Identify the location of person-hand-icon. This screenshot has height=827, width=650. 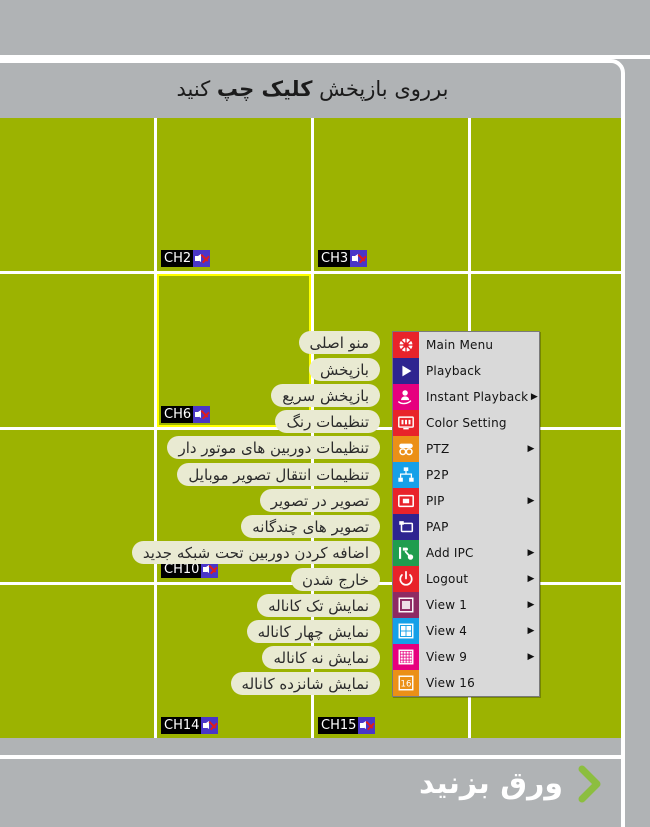
(406, 397).